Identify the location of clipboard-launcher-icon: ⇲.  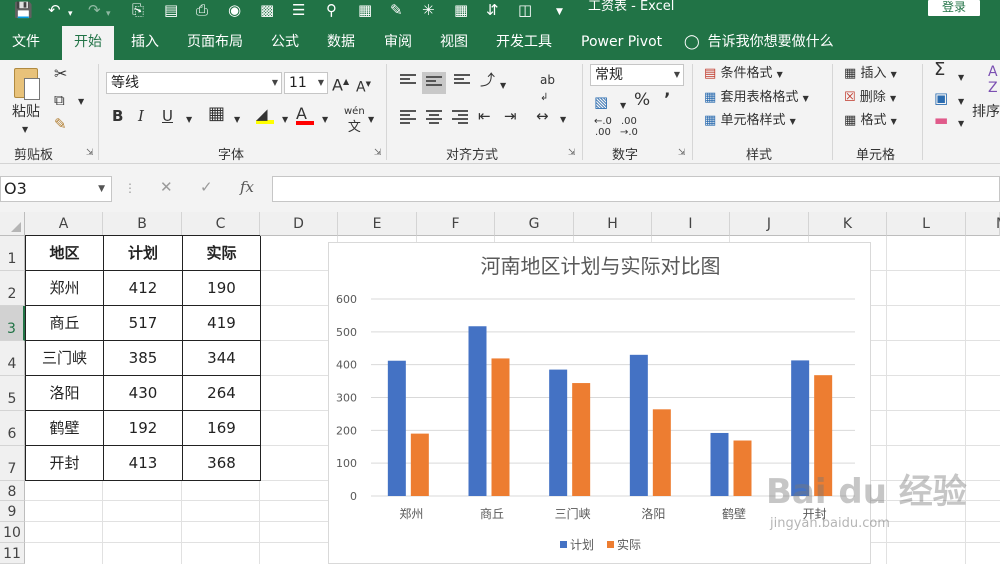
(90, 153).